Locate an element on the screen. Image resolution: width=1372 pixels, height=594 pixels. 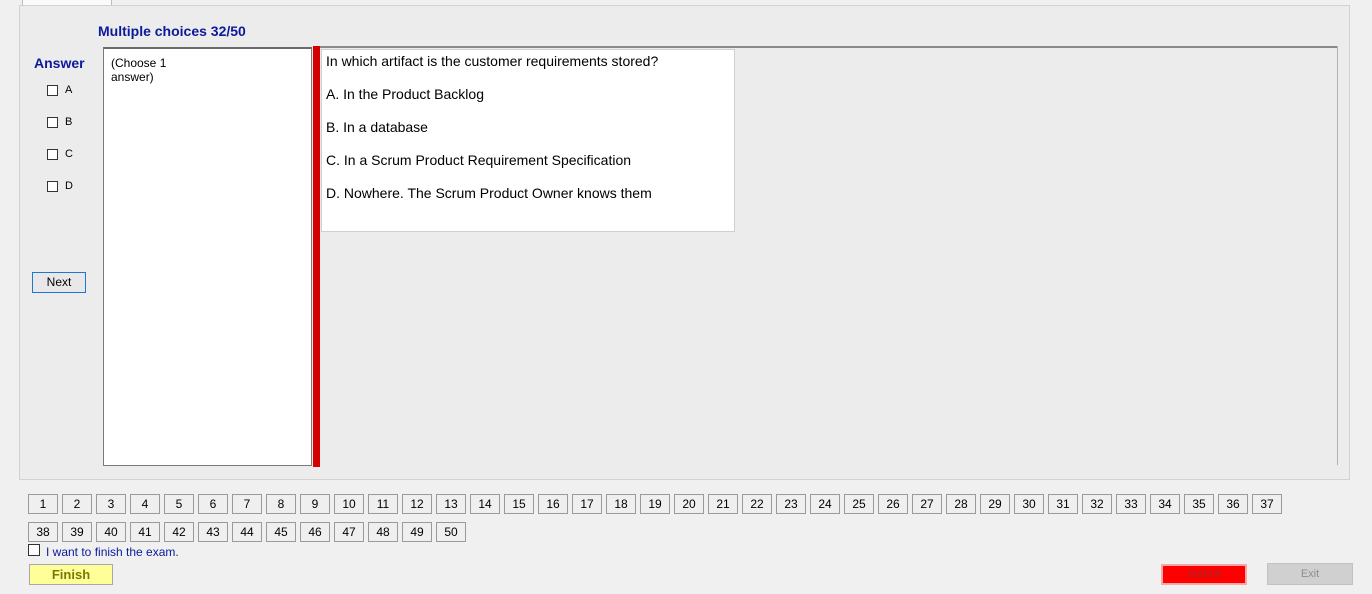
instruction-box: (Choose 1 answer) is located at coordinates (207, 256).